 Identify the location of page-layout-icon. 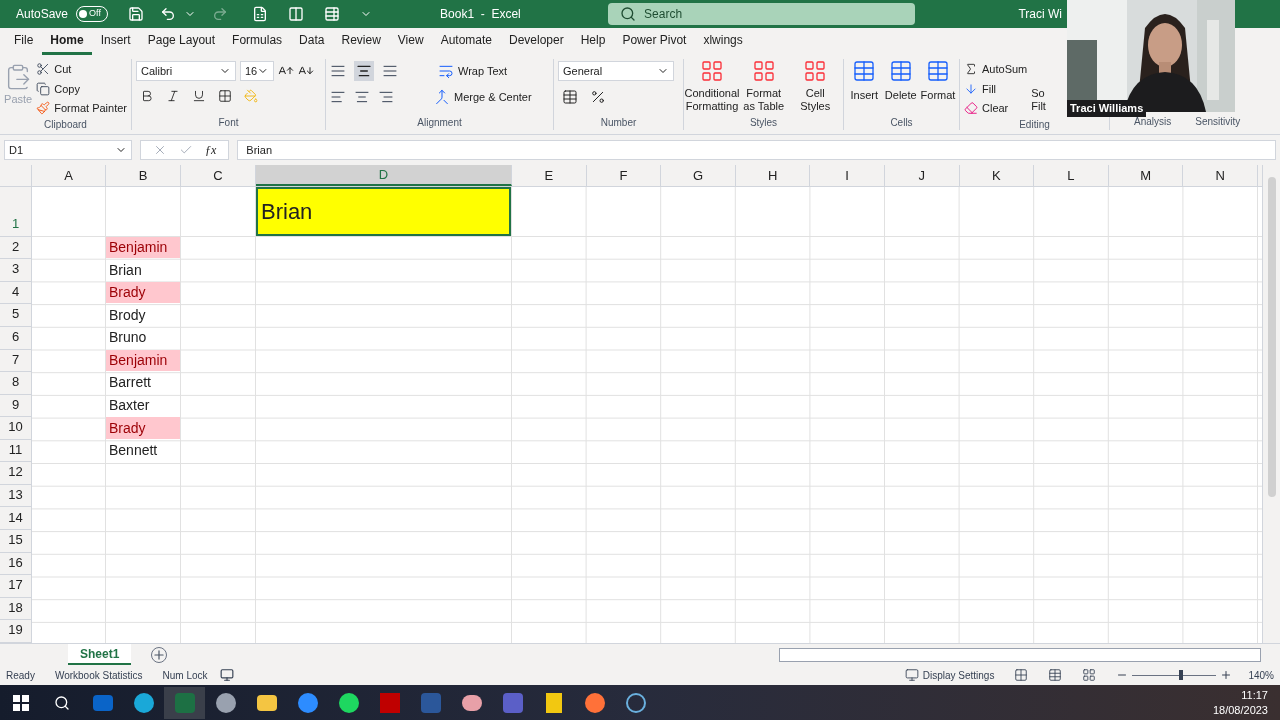
(1055, 675).